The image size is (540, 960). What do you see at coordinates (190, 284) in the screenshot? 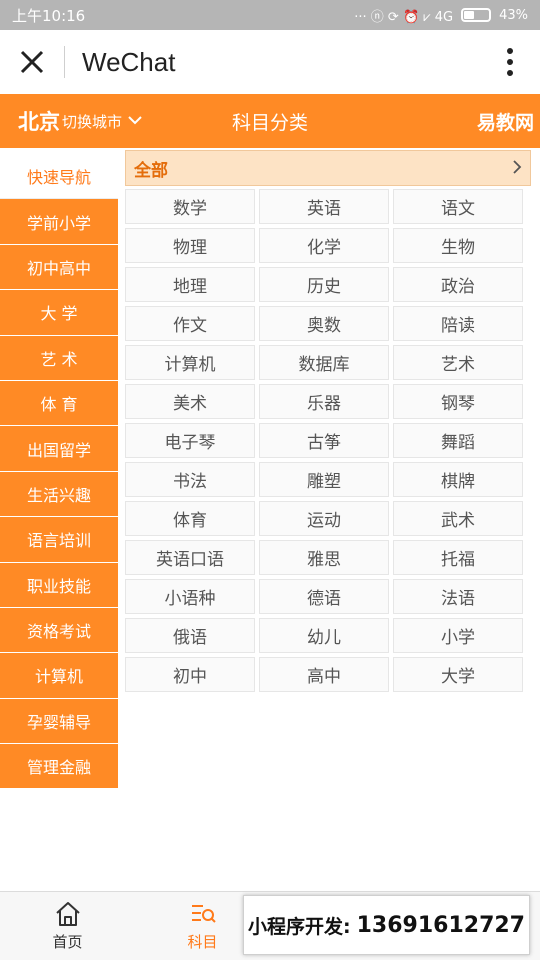
I see `subject-cell: 地理` at bounding box center [190, 284].